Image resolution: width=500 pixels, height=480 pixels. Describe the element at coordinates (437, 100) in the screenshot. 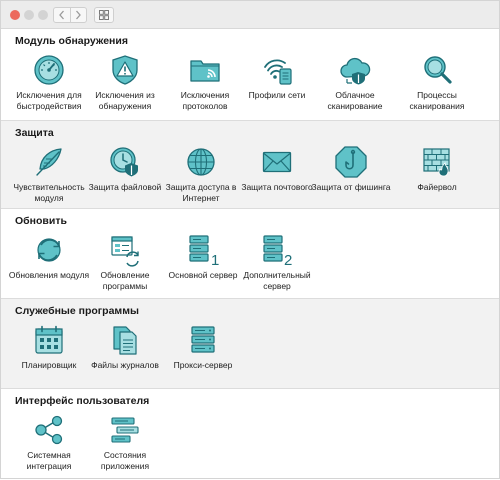

I see `item-label: Процессы сканирования` at that location.